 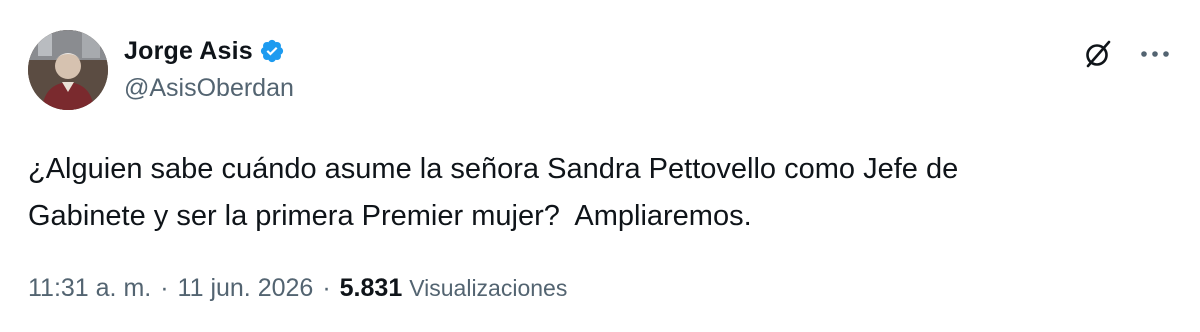 I want to click on avatar, so click(x=68, y=70).